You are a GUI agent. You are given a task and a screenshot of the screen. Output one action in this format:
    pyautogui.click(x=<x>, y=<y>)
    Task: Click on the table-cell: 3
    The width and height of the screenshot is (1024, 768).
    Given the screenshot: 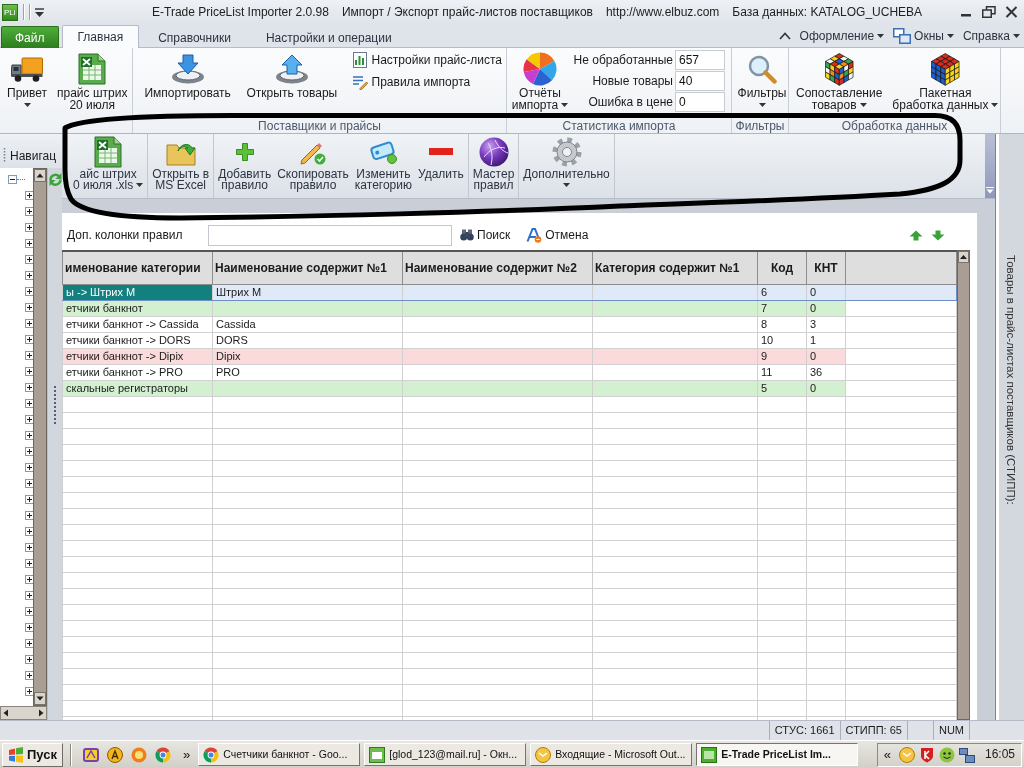 What is the action you would take?
    pyautogui.click(x=826, y=324)
    